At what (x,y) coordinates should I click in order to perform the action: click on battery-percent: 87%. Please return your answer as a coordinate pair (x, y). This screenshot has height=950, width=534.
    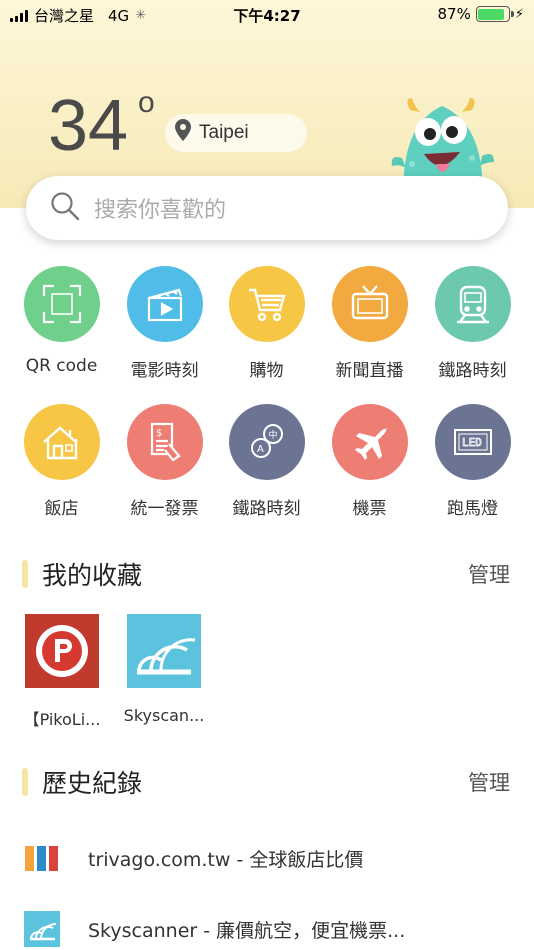
    Looking at the image, I should click on (454, 14).